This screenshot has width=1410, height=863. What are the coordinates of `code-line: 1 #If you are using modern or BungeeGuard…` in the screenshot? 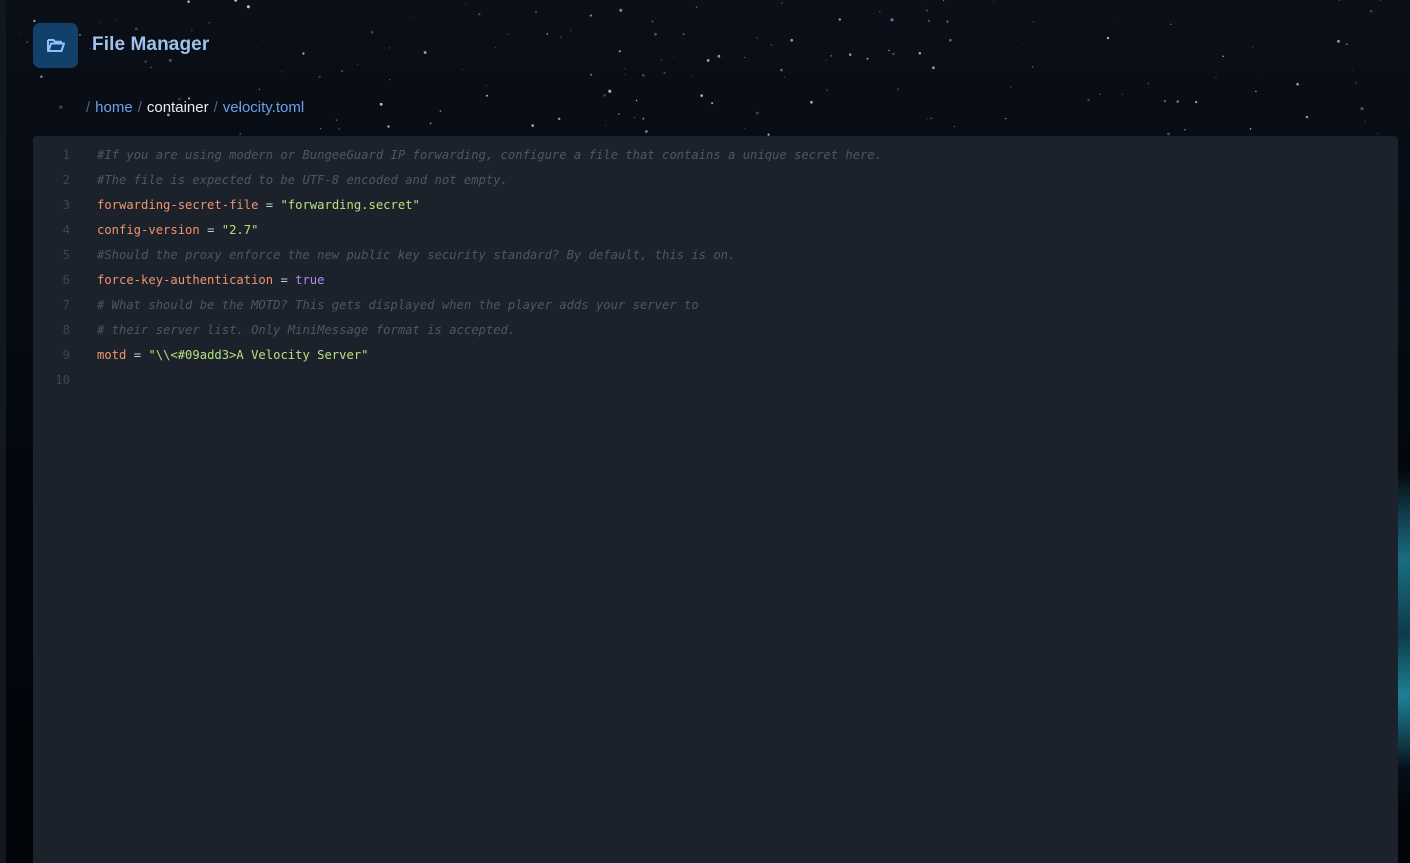 It's located at (715, 155).